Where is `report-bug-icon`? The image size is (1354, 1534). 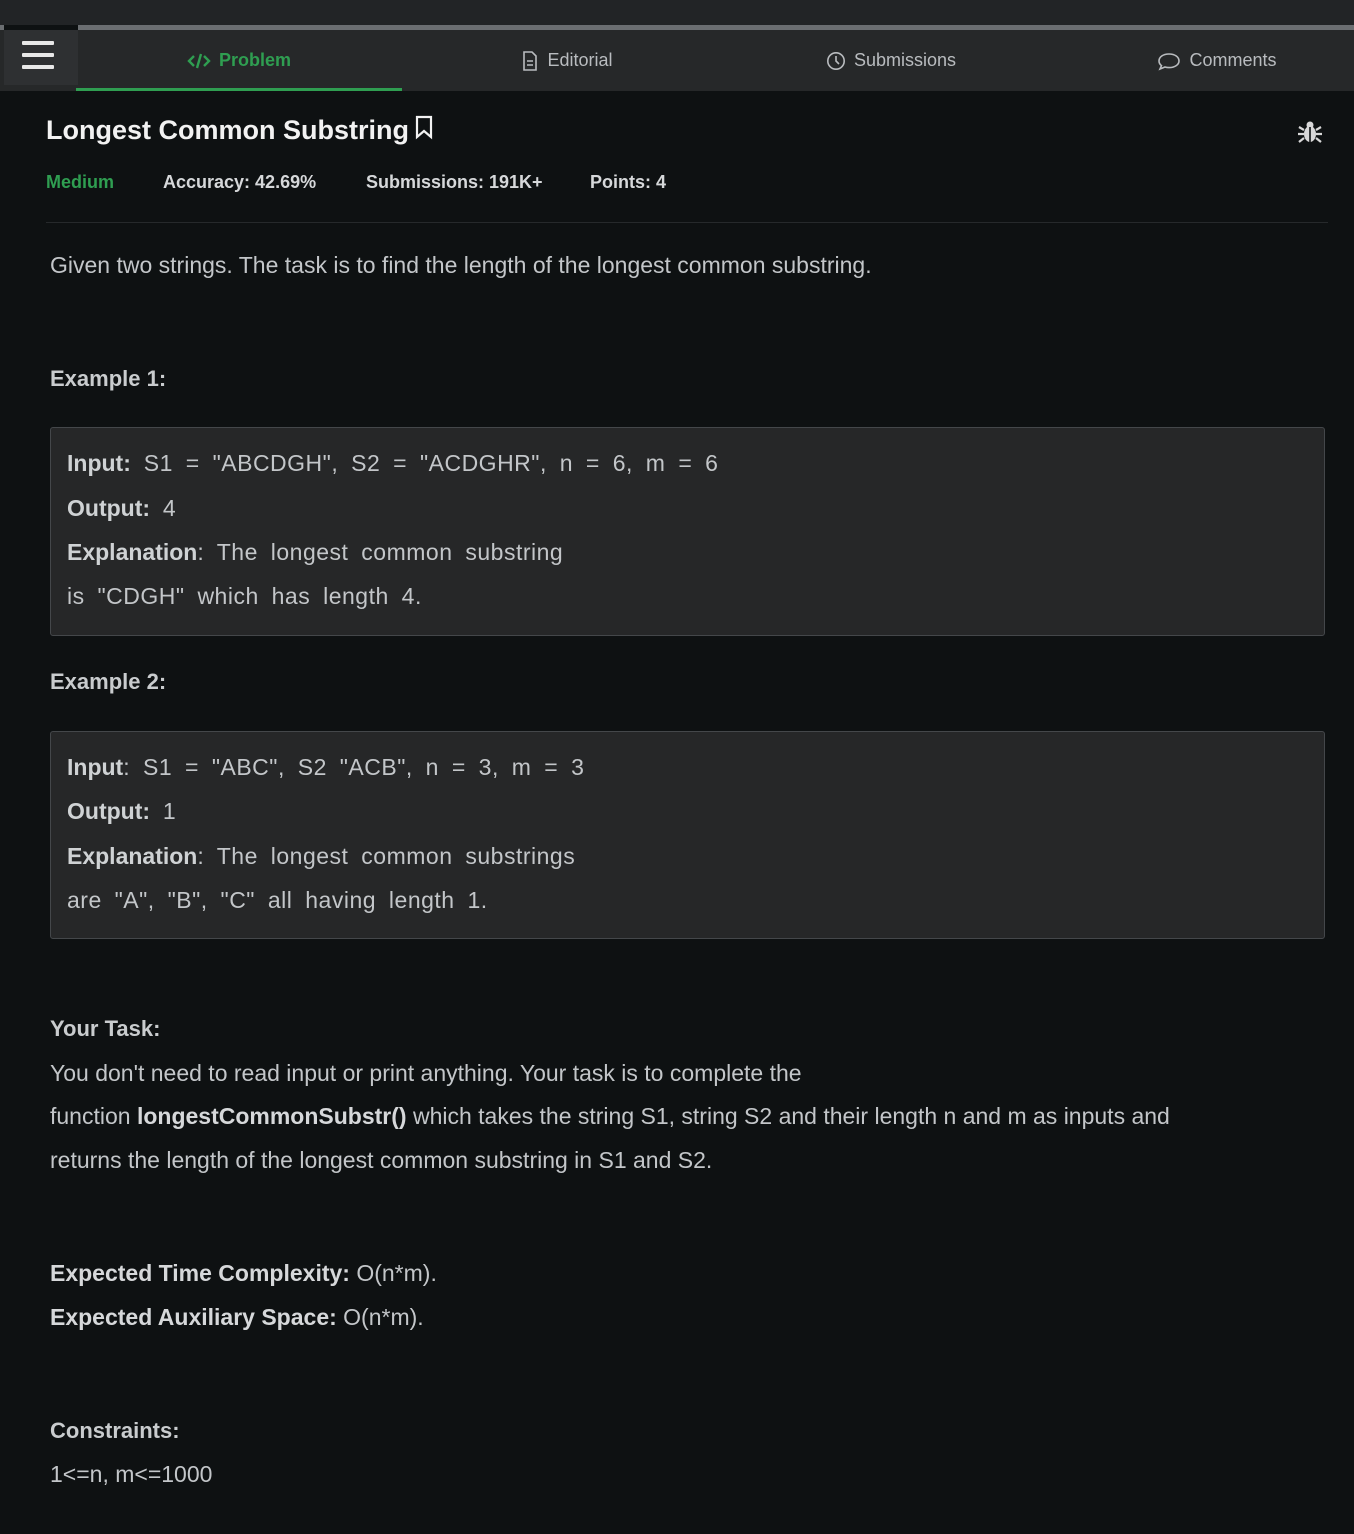 report-bug-icon is located at coordinates (1310, 134).